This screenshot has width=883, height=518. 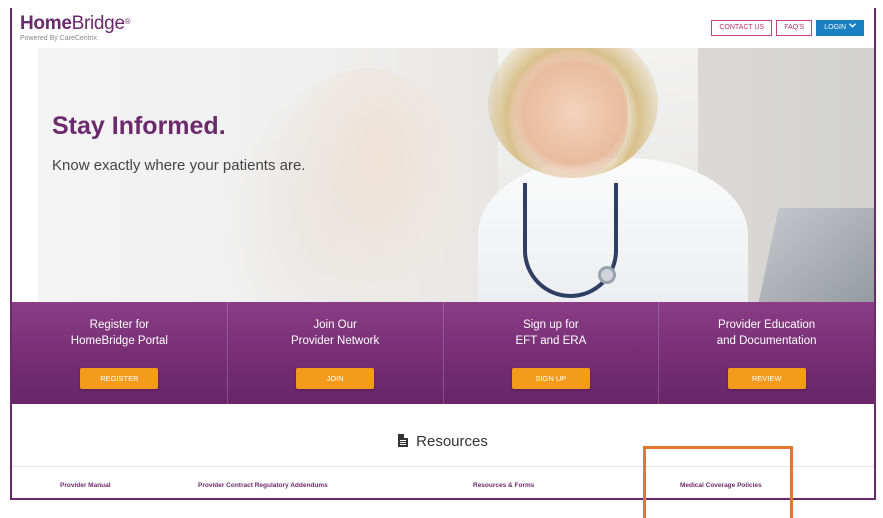 I want to click on stethoscope-bell, so click(x=607, y=275).